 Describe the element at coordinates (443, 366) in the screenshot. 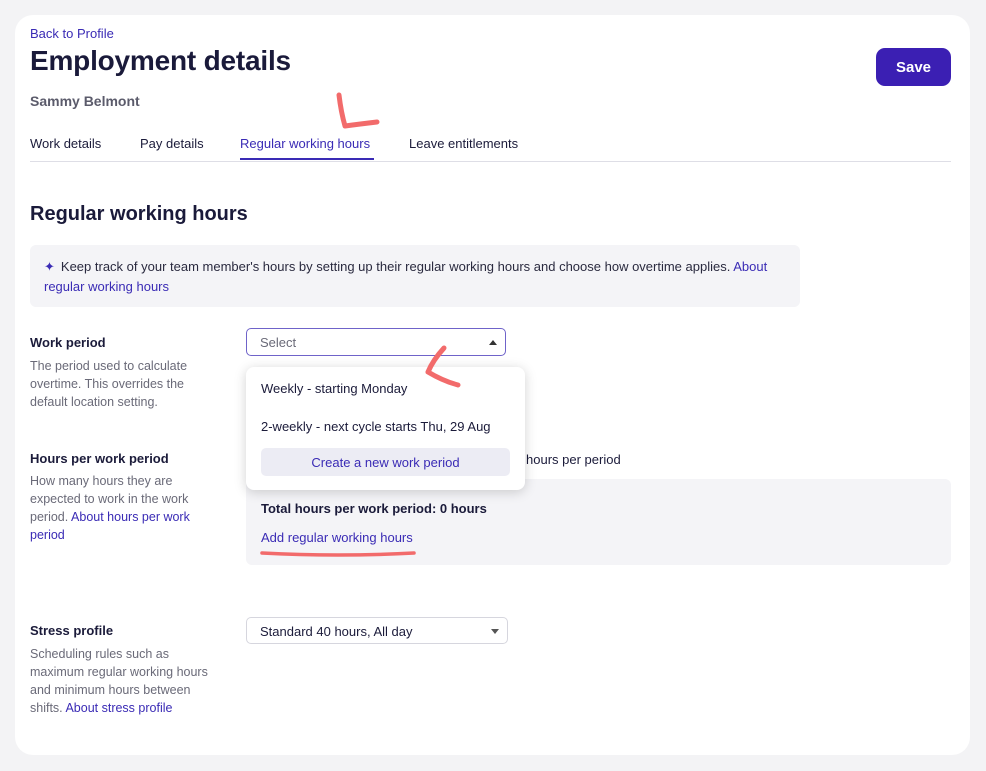

I see `annotation-arrow-dropdown` at that location.